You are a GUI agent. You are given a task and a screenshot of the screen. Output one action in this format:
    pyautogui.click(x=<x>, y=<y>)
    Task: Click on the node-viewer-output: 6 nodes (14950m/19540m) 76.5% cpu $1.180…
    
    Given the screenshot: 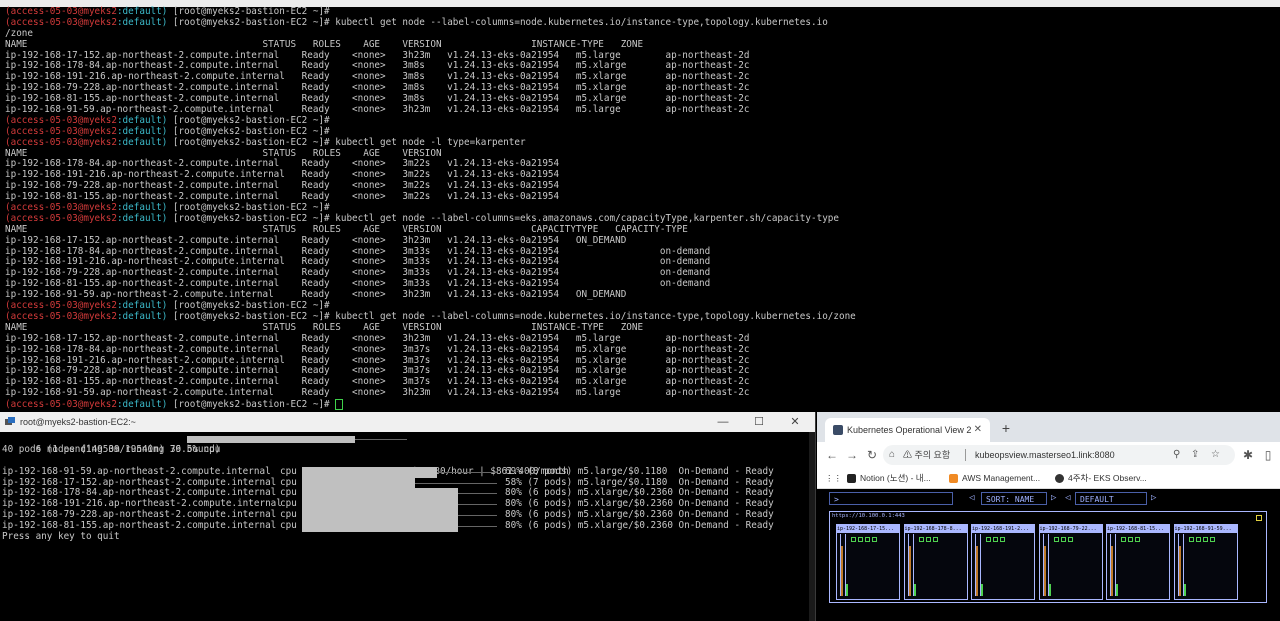 What is the action you would take?
    pyautogui.click(x=388, y=488)
    